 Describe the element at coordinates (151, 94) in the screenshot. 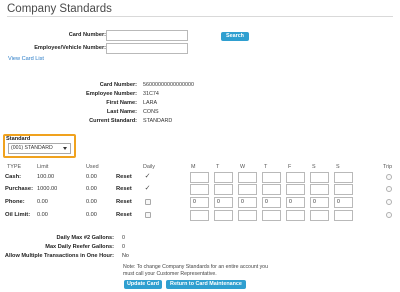

I see `employee-number-value: 31C74` at that location.